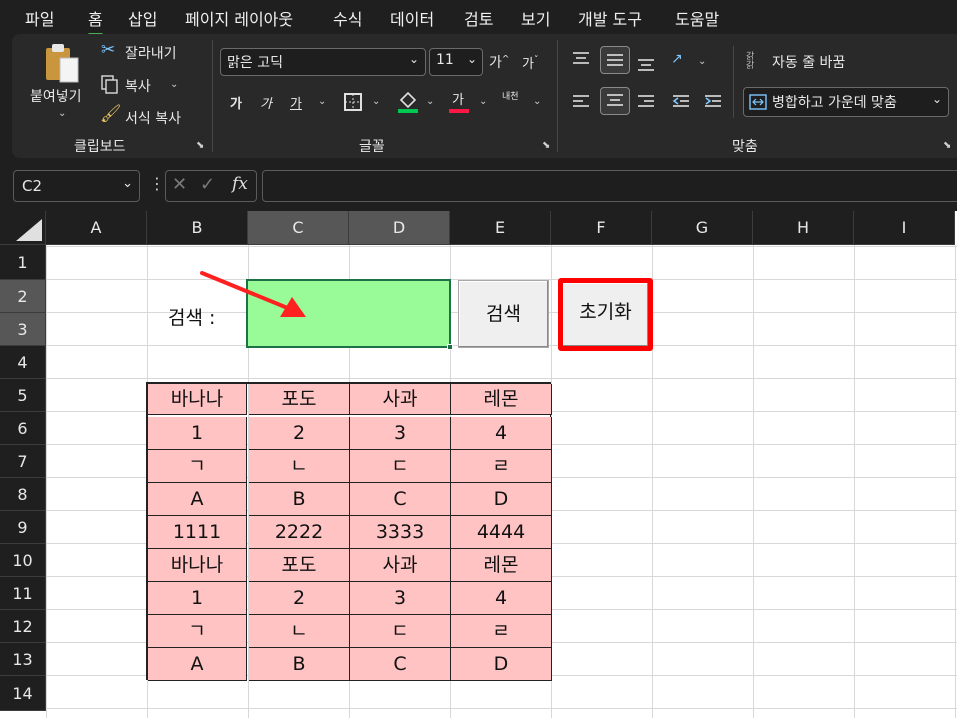 Image resolution: width=957 pixels, height=718 pixels. Describe the element at coordinates (23, 659) in the screenshot. I see `row-header-13: 13` at that location.